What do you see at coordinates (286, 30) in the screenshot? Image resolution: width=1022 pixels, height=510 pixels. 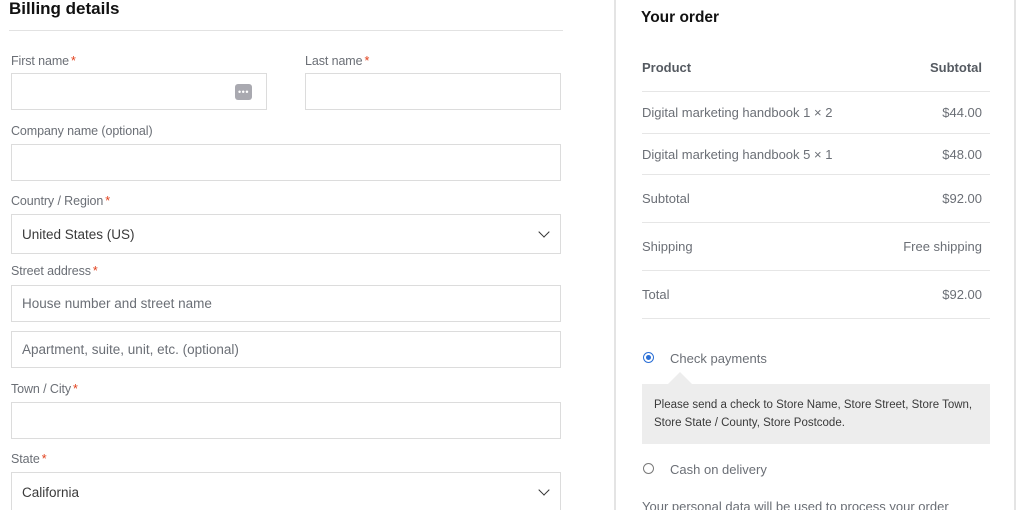 I see `billing-divider` at bounding box center [286, 30].